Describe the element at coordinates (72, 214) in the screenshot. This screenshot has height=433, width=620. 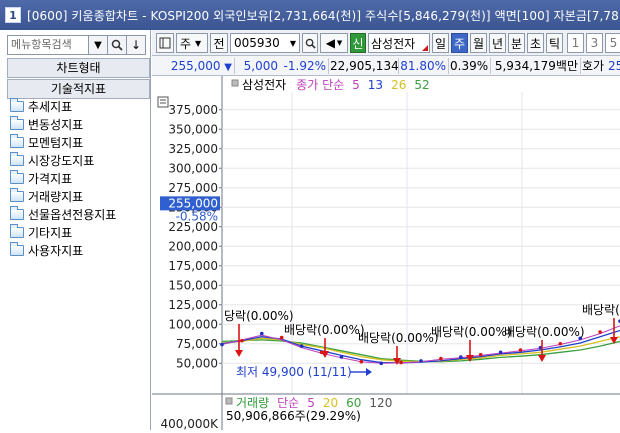
I see `tree-item-label: 선물옵션전용지표` at that location.